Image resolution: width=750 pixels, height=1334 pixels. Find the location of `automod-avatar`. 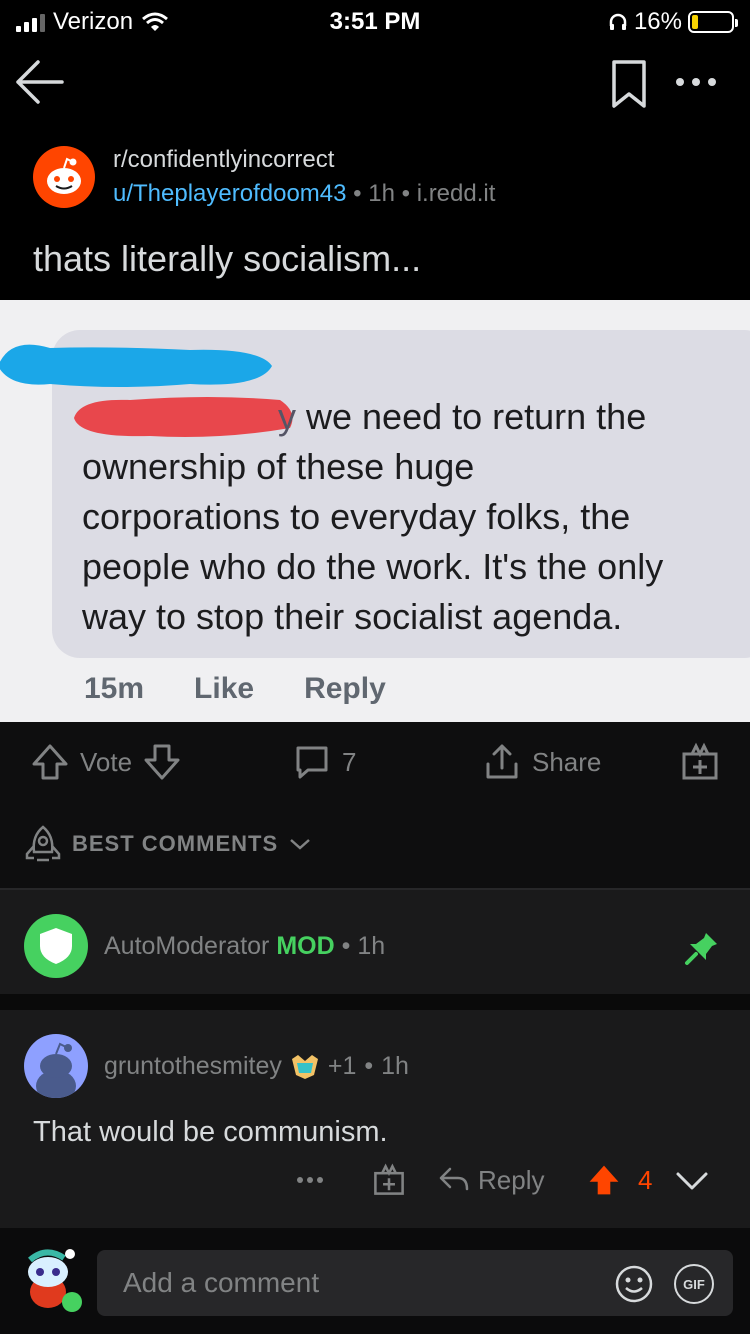

automod-avatar is located at coordinates (56, 946).